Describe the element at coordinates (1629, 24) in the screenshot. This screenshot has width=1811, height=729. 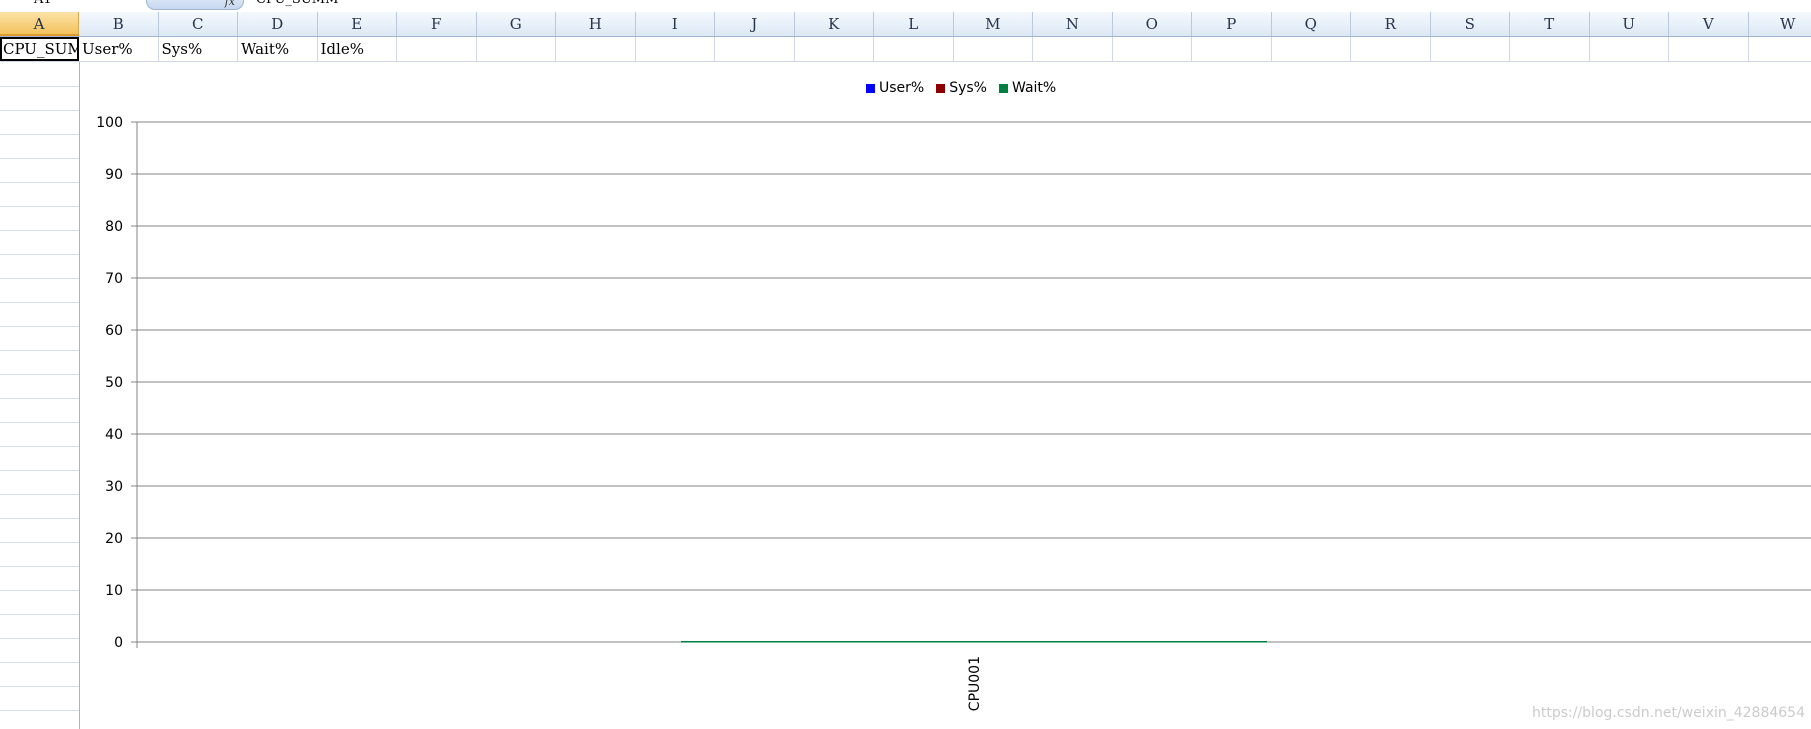
I see `column-header-u: U` at that location.